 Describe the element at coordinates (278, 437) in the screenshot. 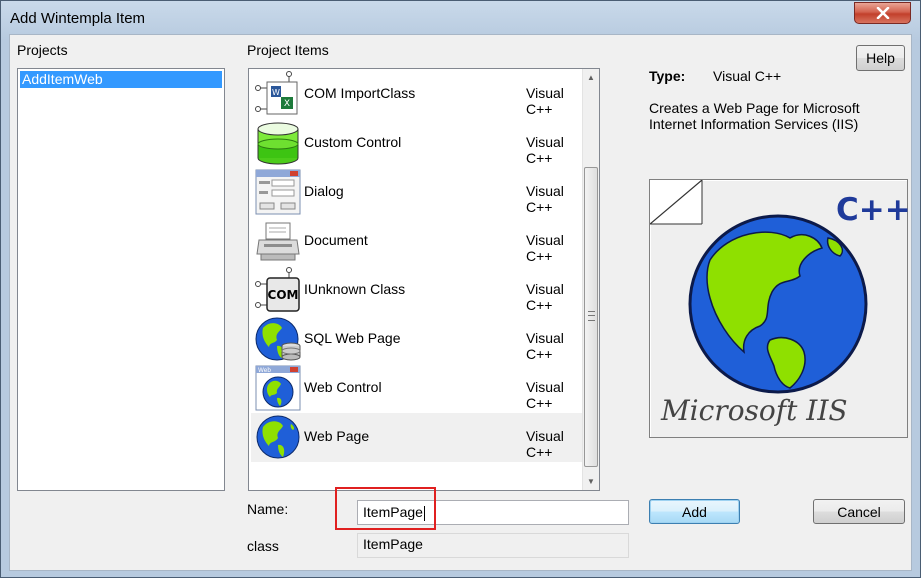

I see `web-page-icon` at that location.